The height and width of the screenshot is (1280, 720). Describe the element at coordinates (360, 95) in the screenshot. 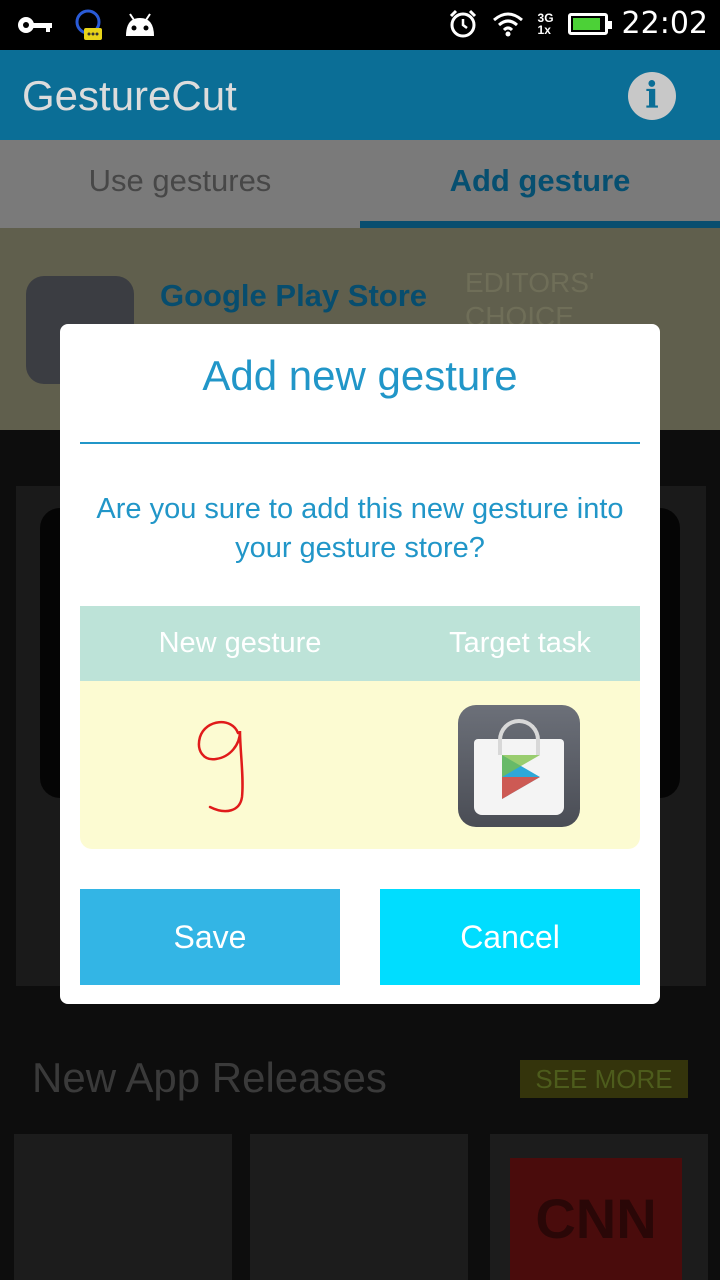

I see `app-bar: GestureCut i` at that location.